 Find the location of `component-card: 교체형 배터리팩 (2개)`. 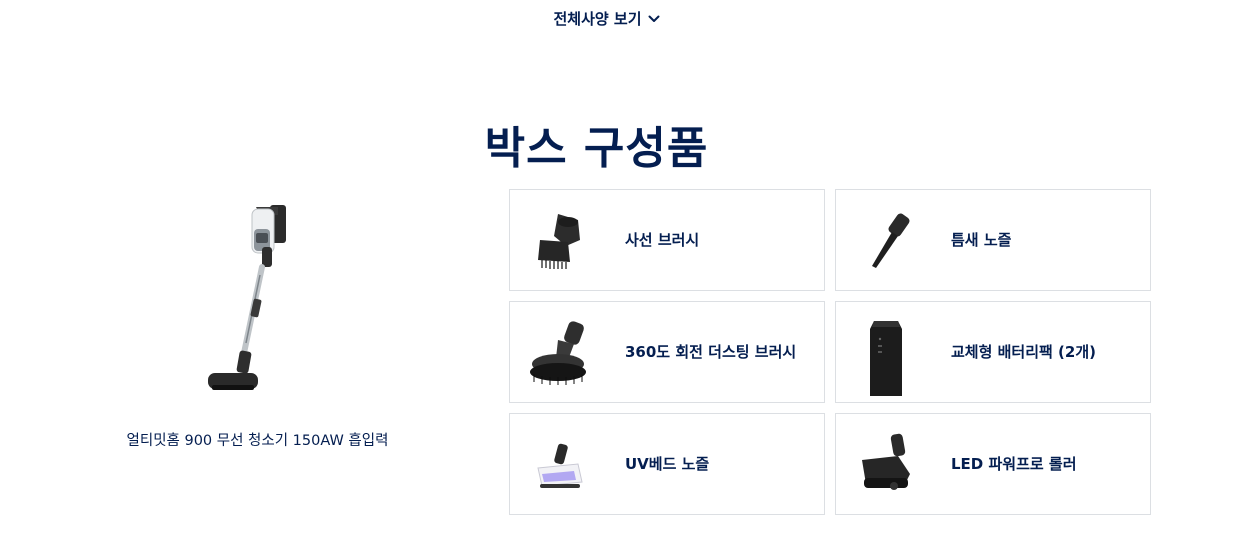

component-card: 교체형 배터리팩 (2개) is located at coordinates (993, 352).